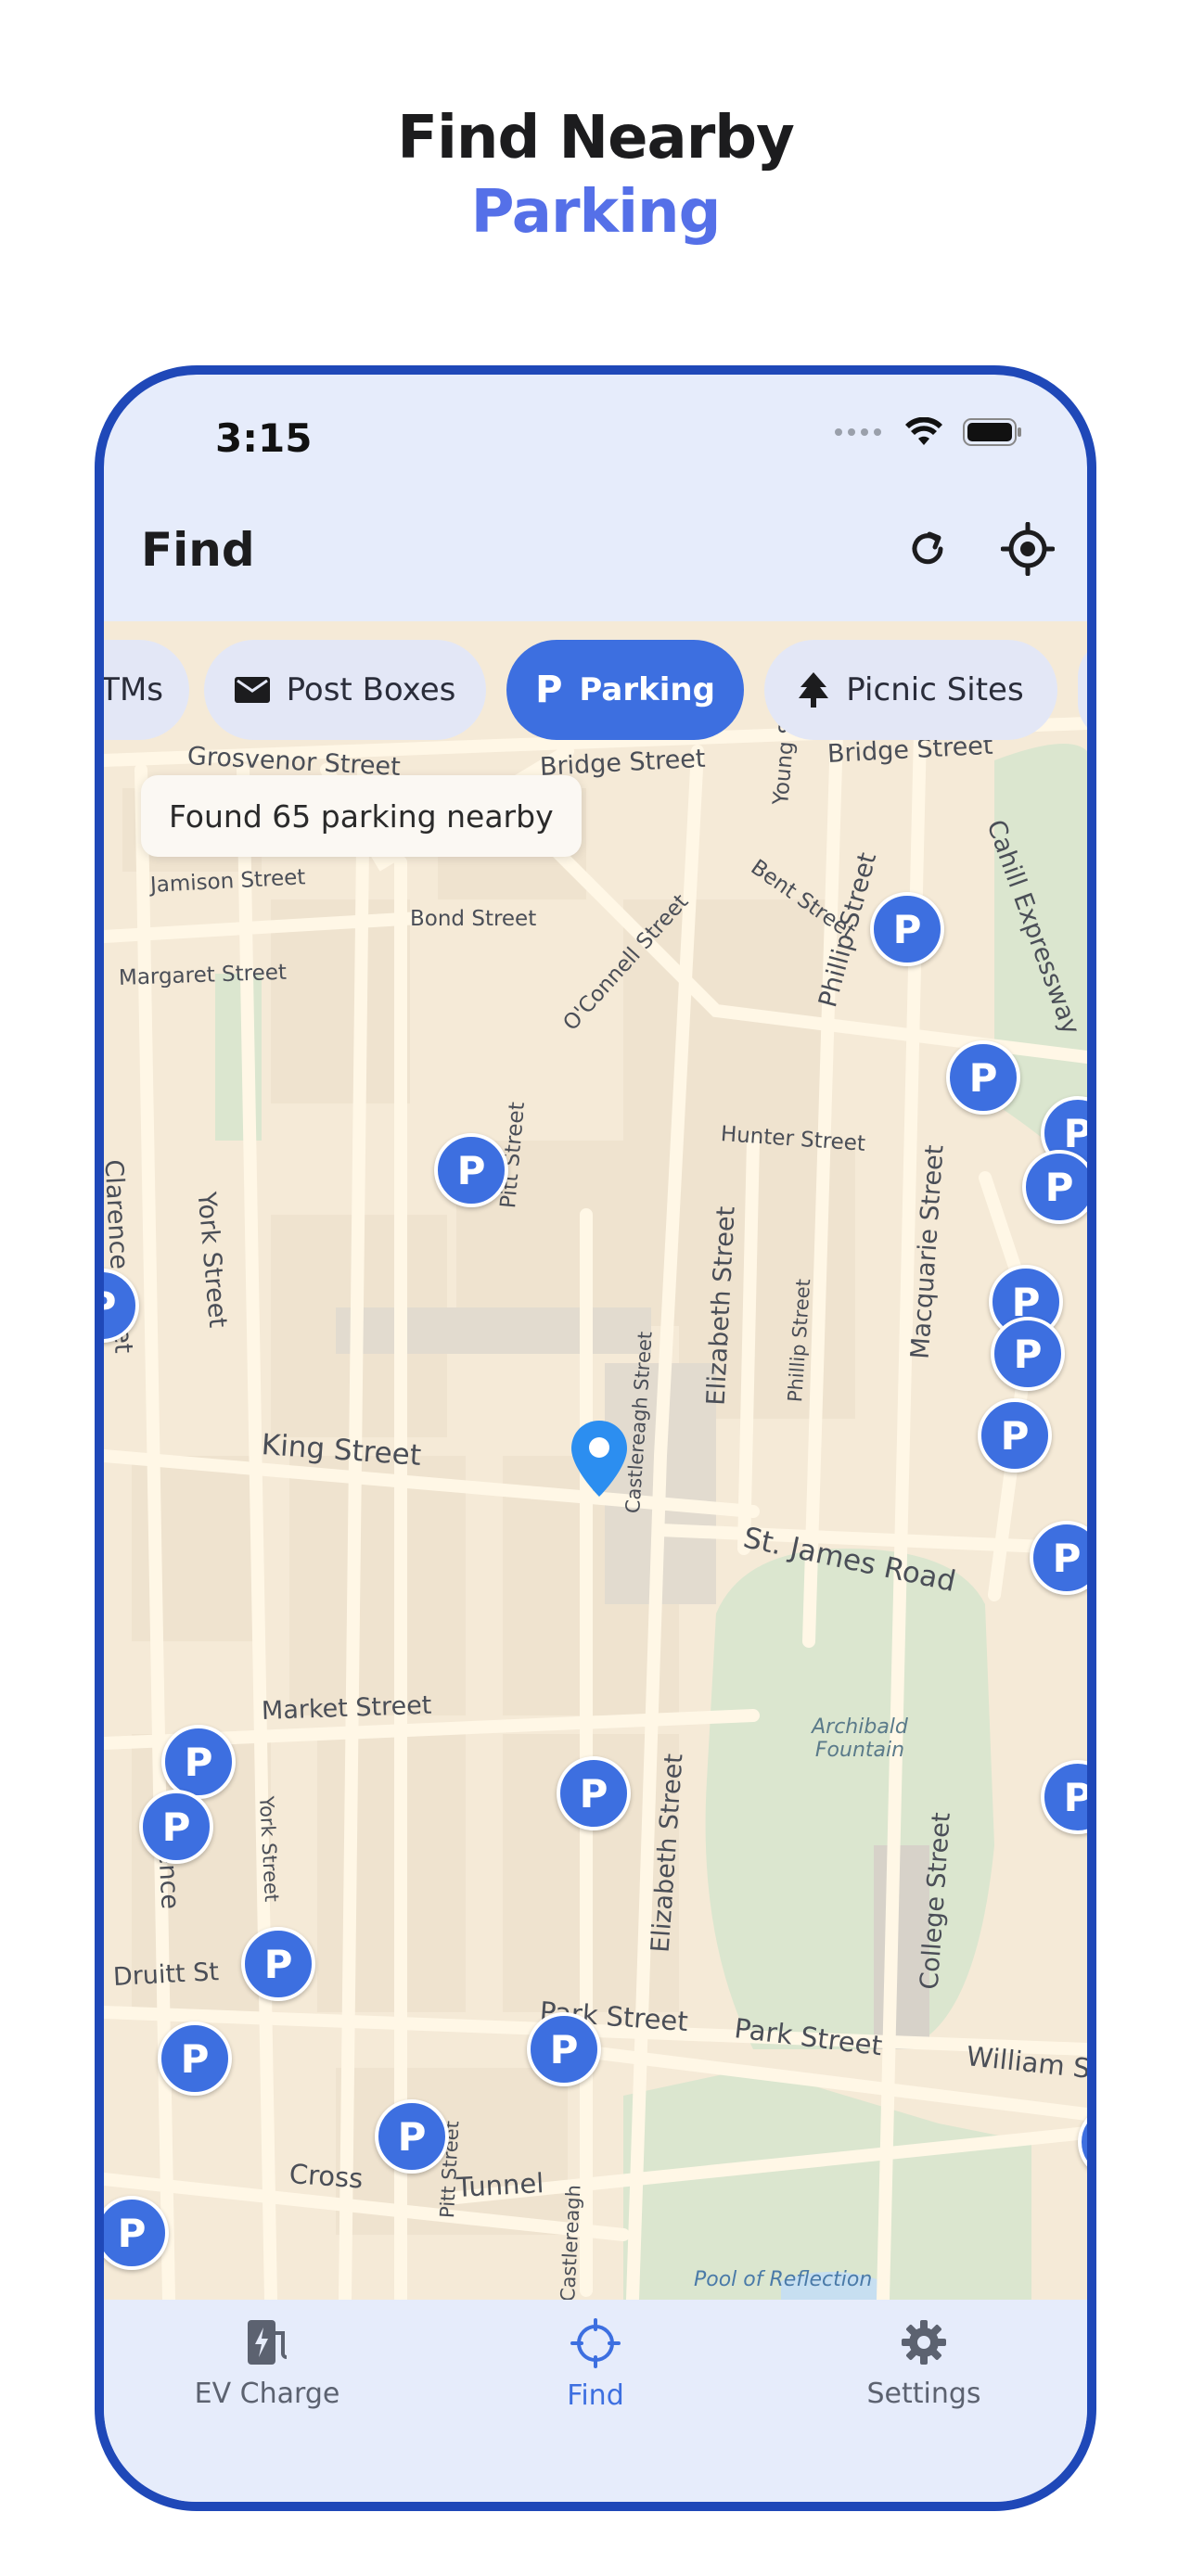  I want to click on chip-label: Post Boxes, so click(371, 689).